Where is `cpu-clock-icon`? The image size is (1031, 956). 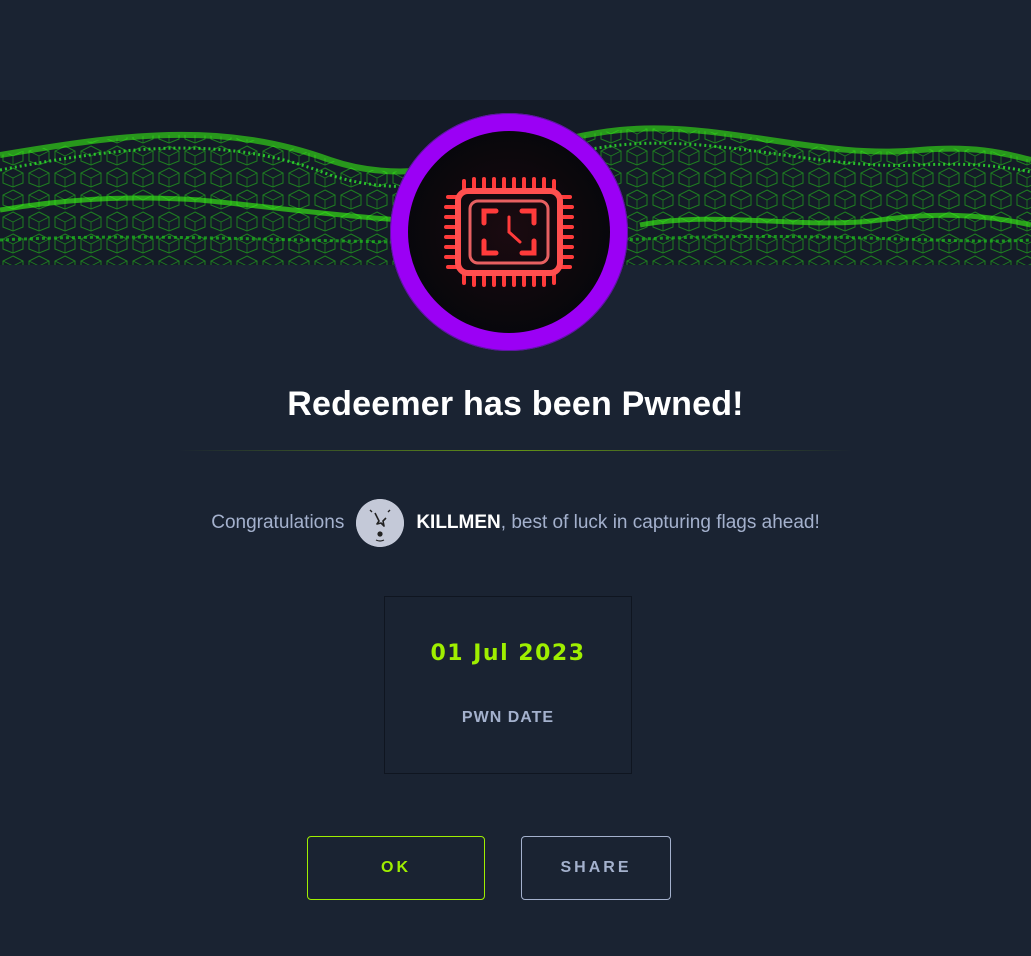
cpu-clock-icon is located at coordinates (509, 232).